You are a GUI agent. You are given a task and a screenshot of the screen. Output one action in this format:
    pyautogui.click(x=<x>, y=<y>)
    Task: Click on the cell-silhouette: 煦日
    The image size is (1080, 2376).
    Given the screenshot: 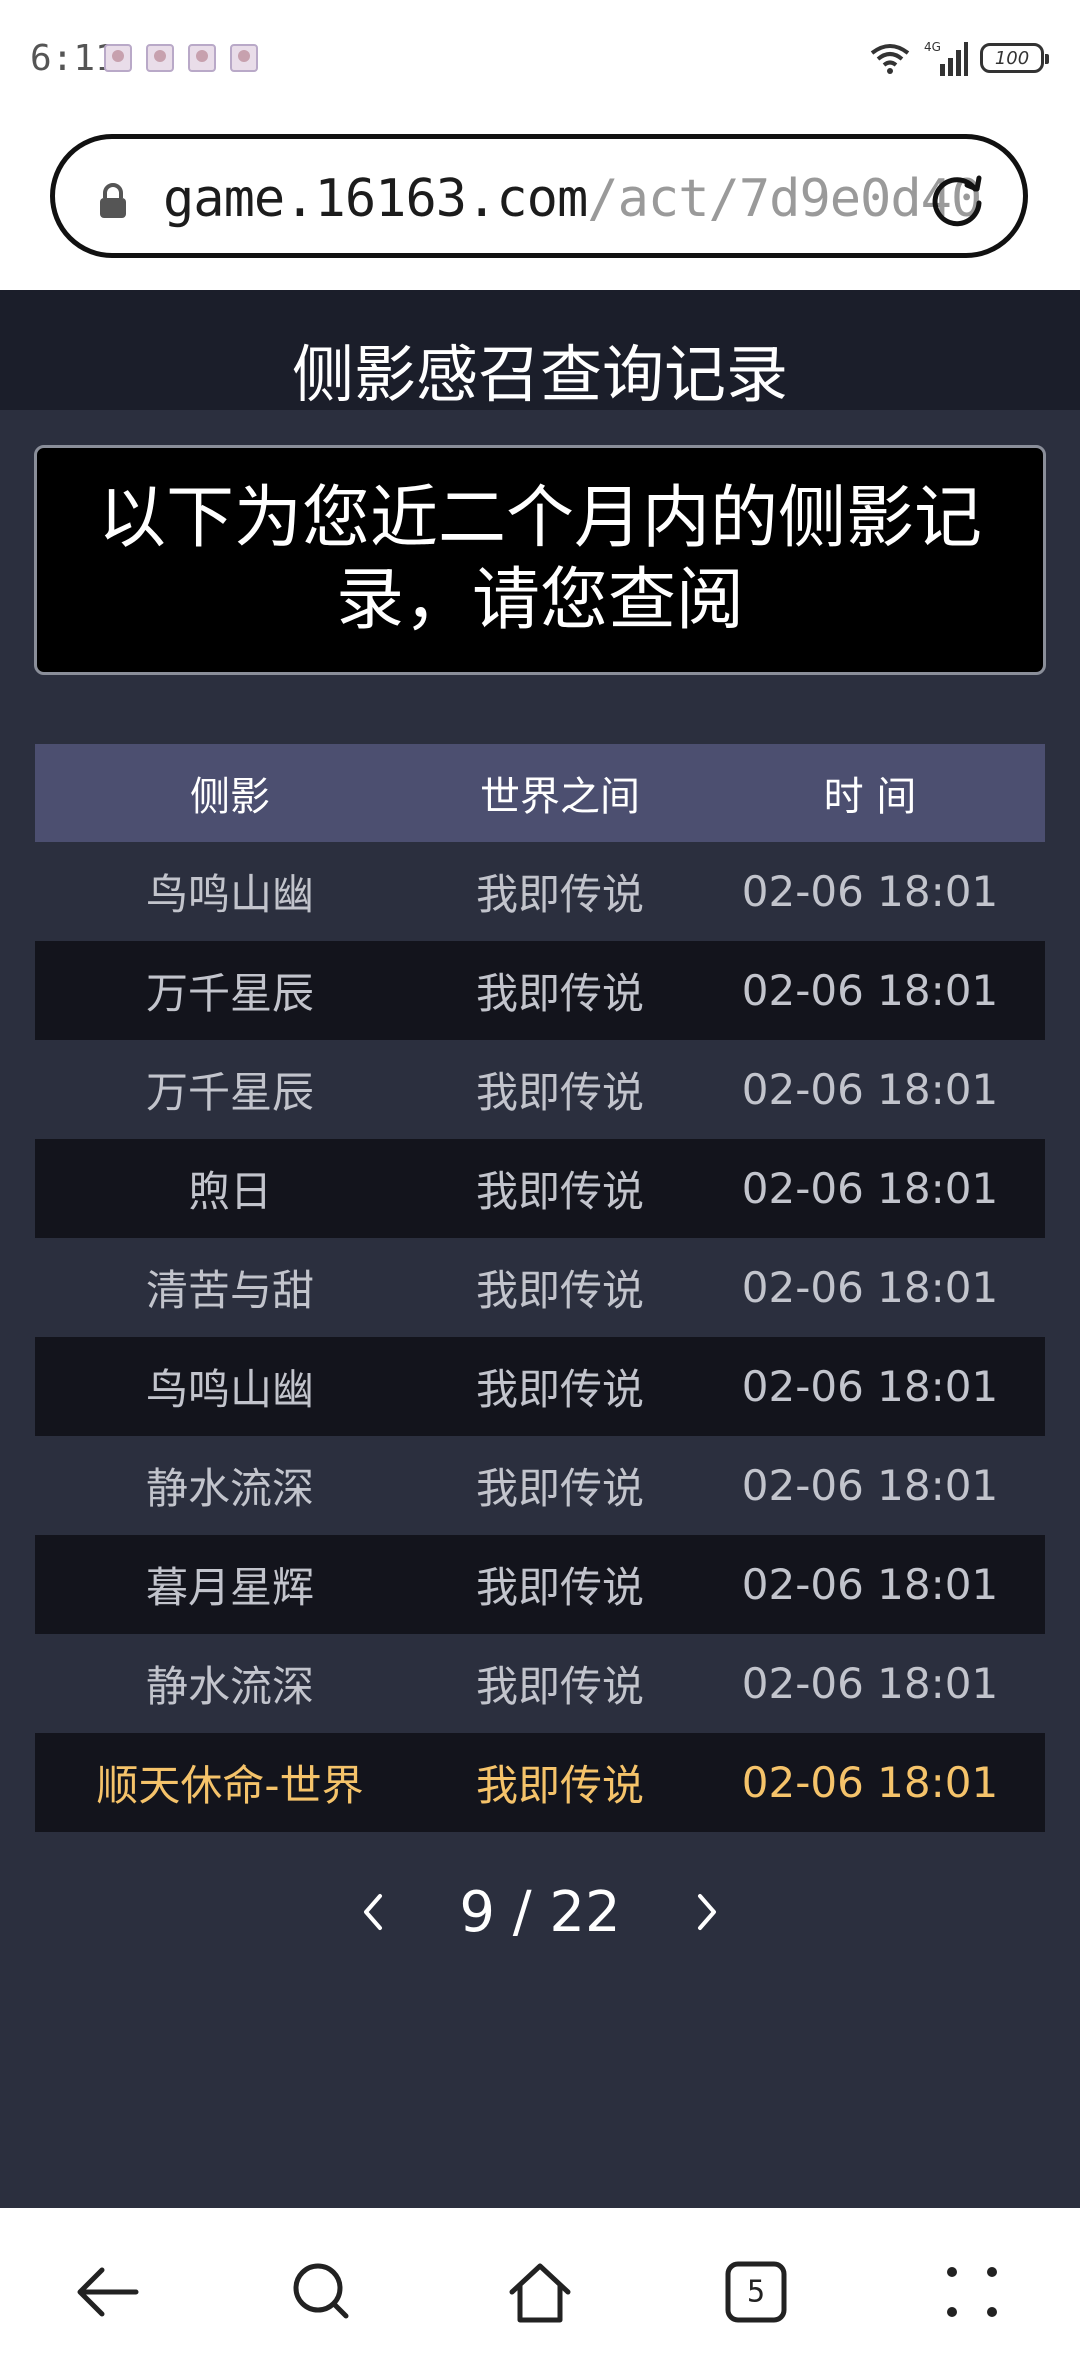 What is the action you would take?
    pyautogui.click(x=229, y=1191)
    